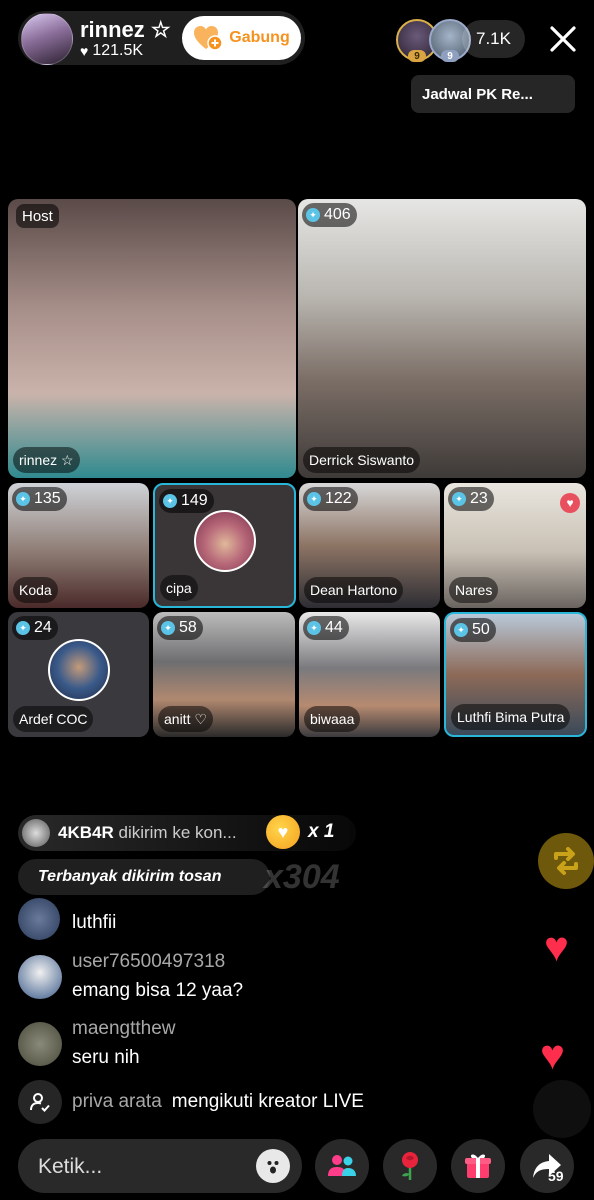 The image size is (594, 1200). Describe the element at coordinates (433, 40) in the screenshot. I see `top-viewers: 9 9` at that location.